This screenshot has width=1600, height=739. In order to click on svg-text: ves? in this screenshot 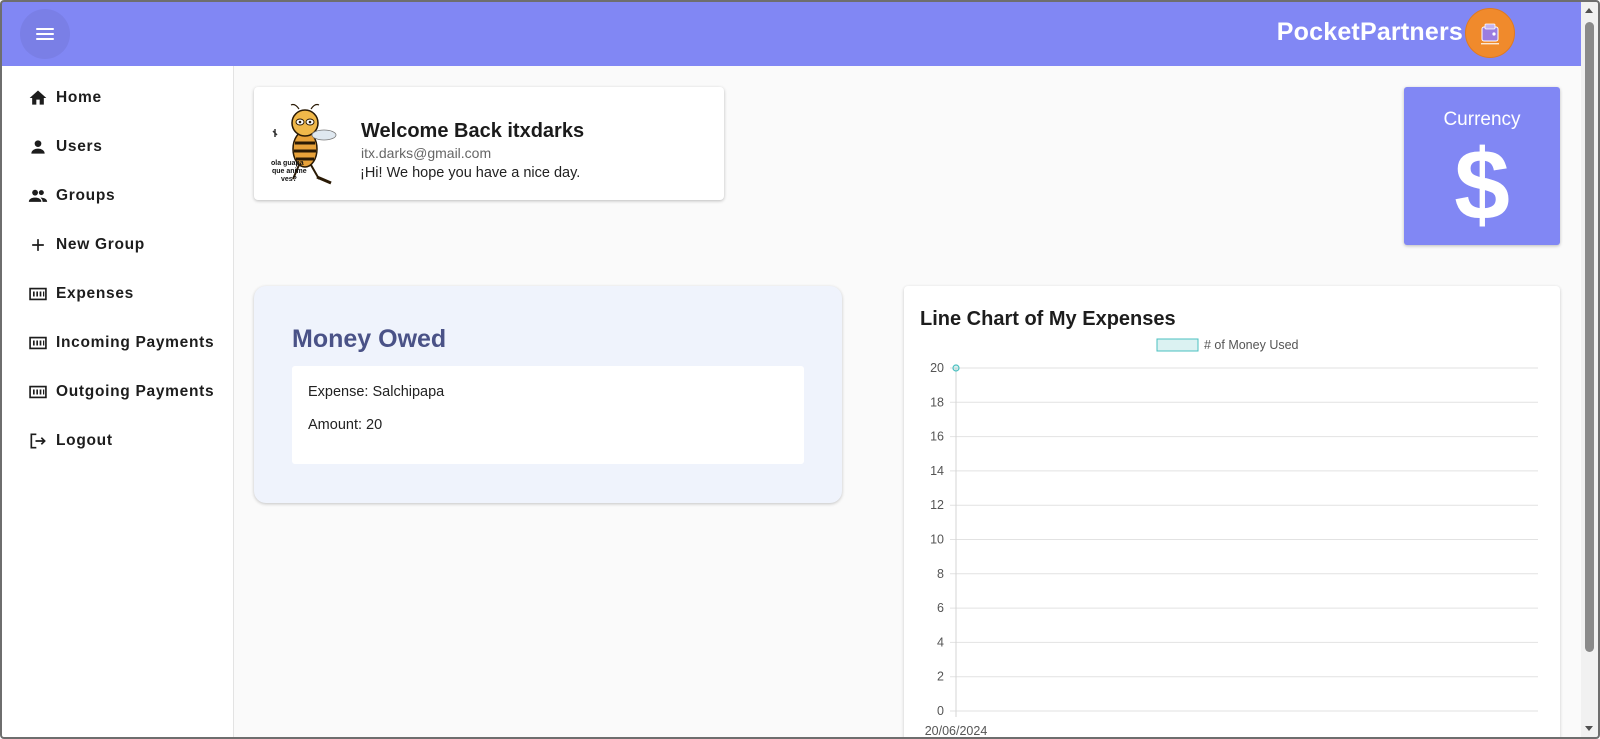, I will do `click(289, 179)`.